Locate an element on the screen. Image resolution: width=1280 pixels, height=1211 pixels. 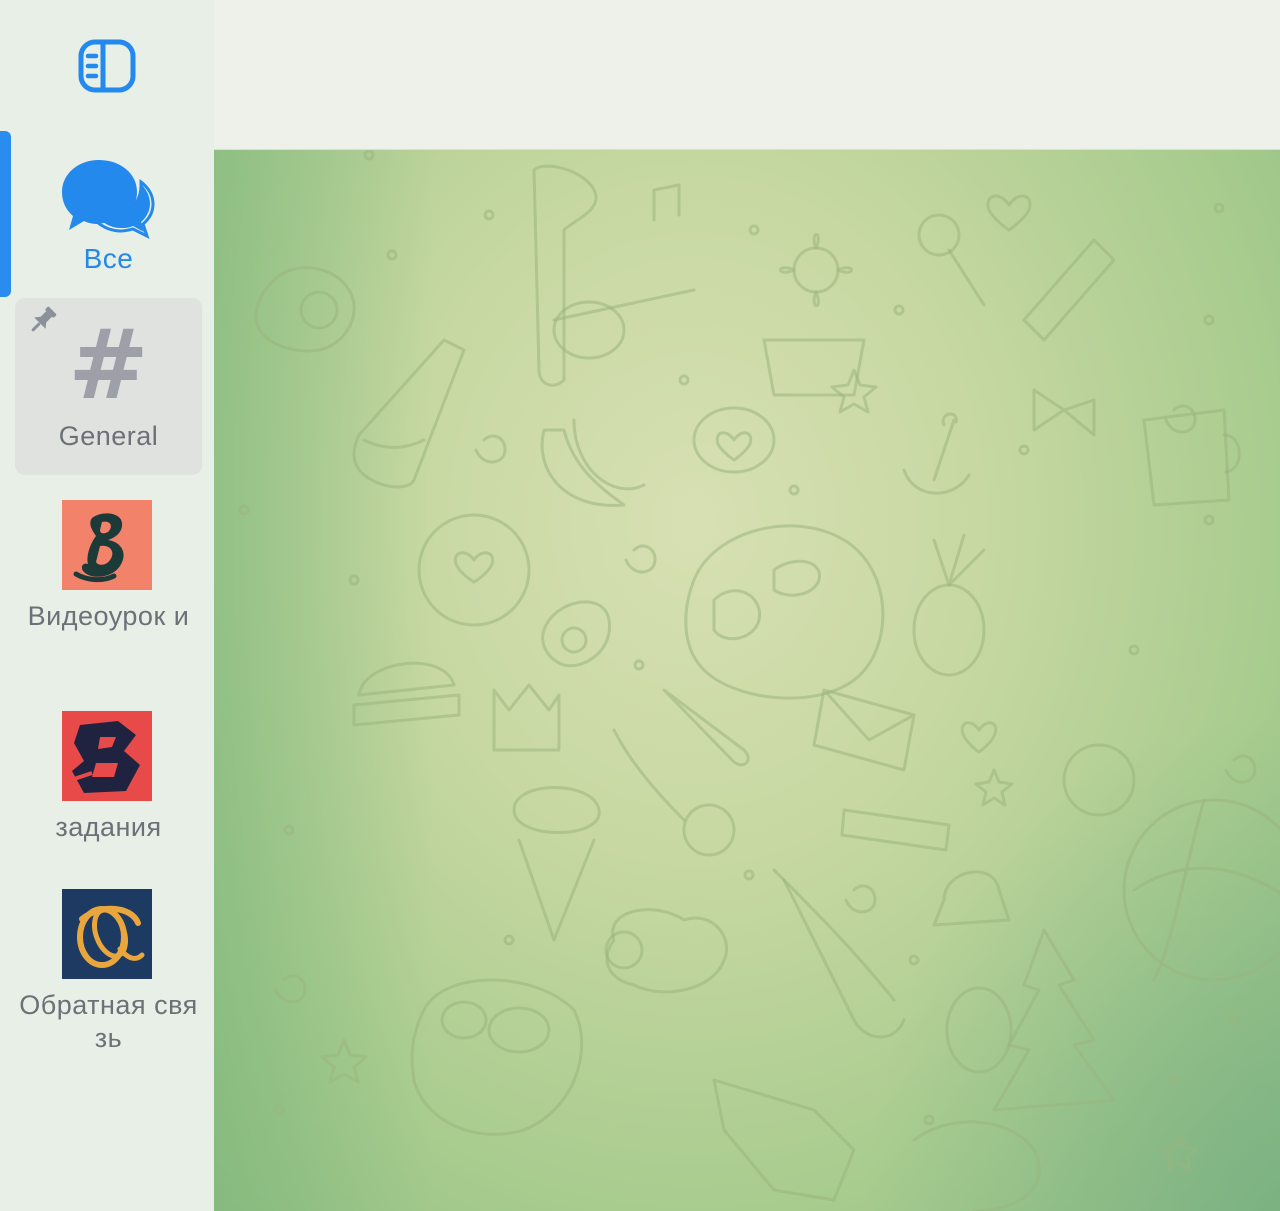
letter-b-logo is located at coordinates (107, 545).